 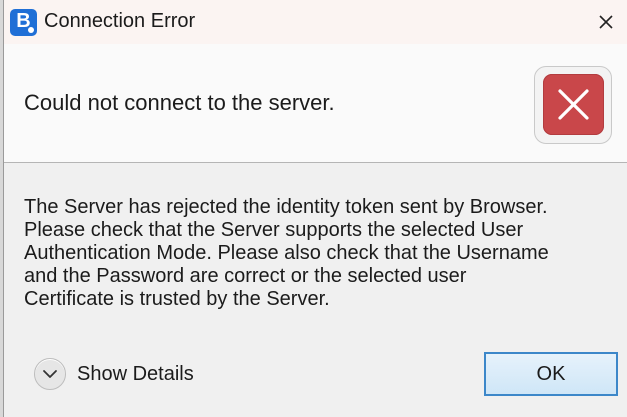 What do you see at coordinates (120, 21) in the screenshot?
I see `window-title: Connection Error` at bounding box center [120, 21].